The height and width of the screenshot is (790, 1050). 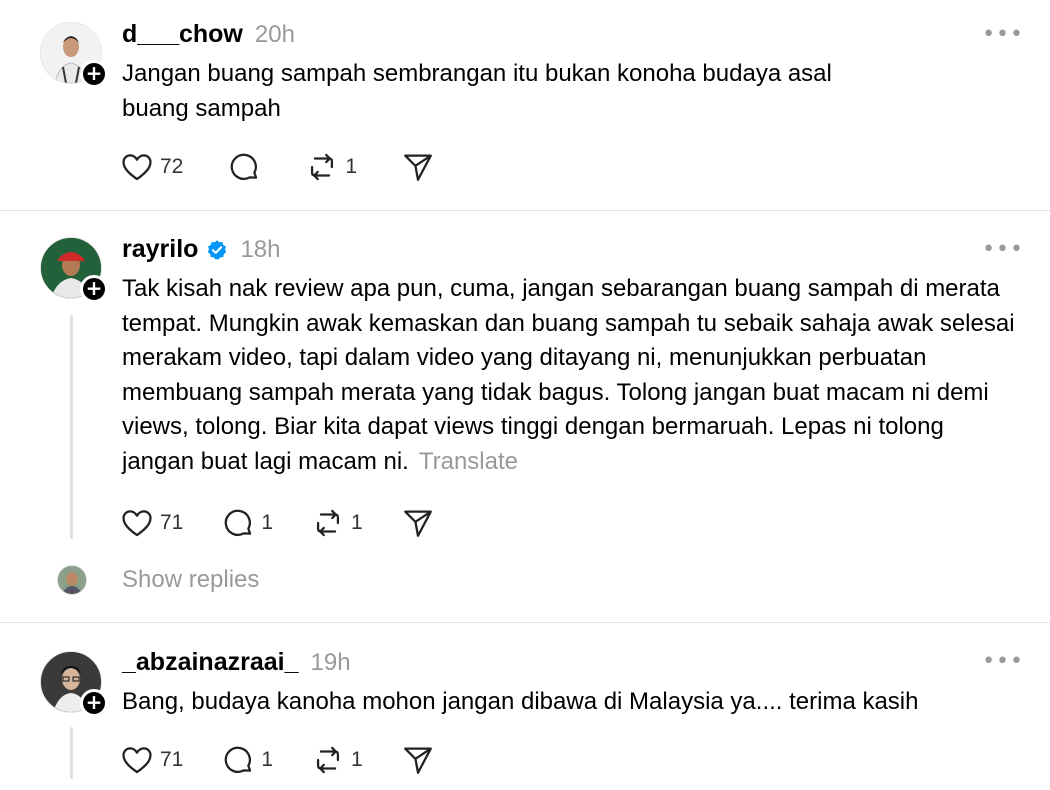 What do you see at coordinates (275, 35) in the screenshot?
I see `timestamp: 20h` at bounding box center [275, 35].